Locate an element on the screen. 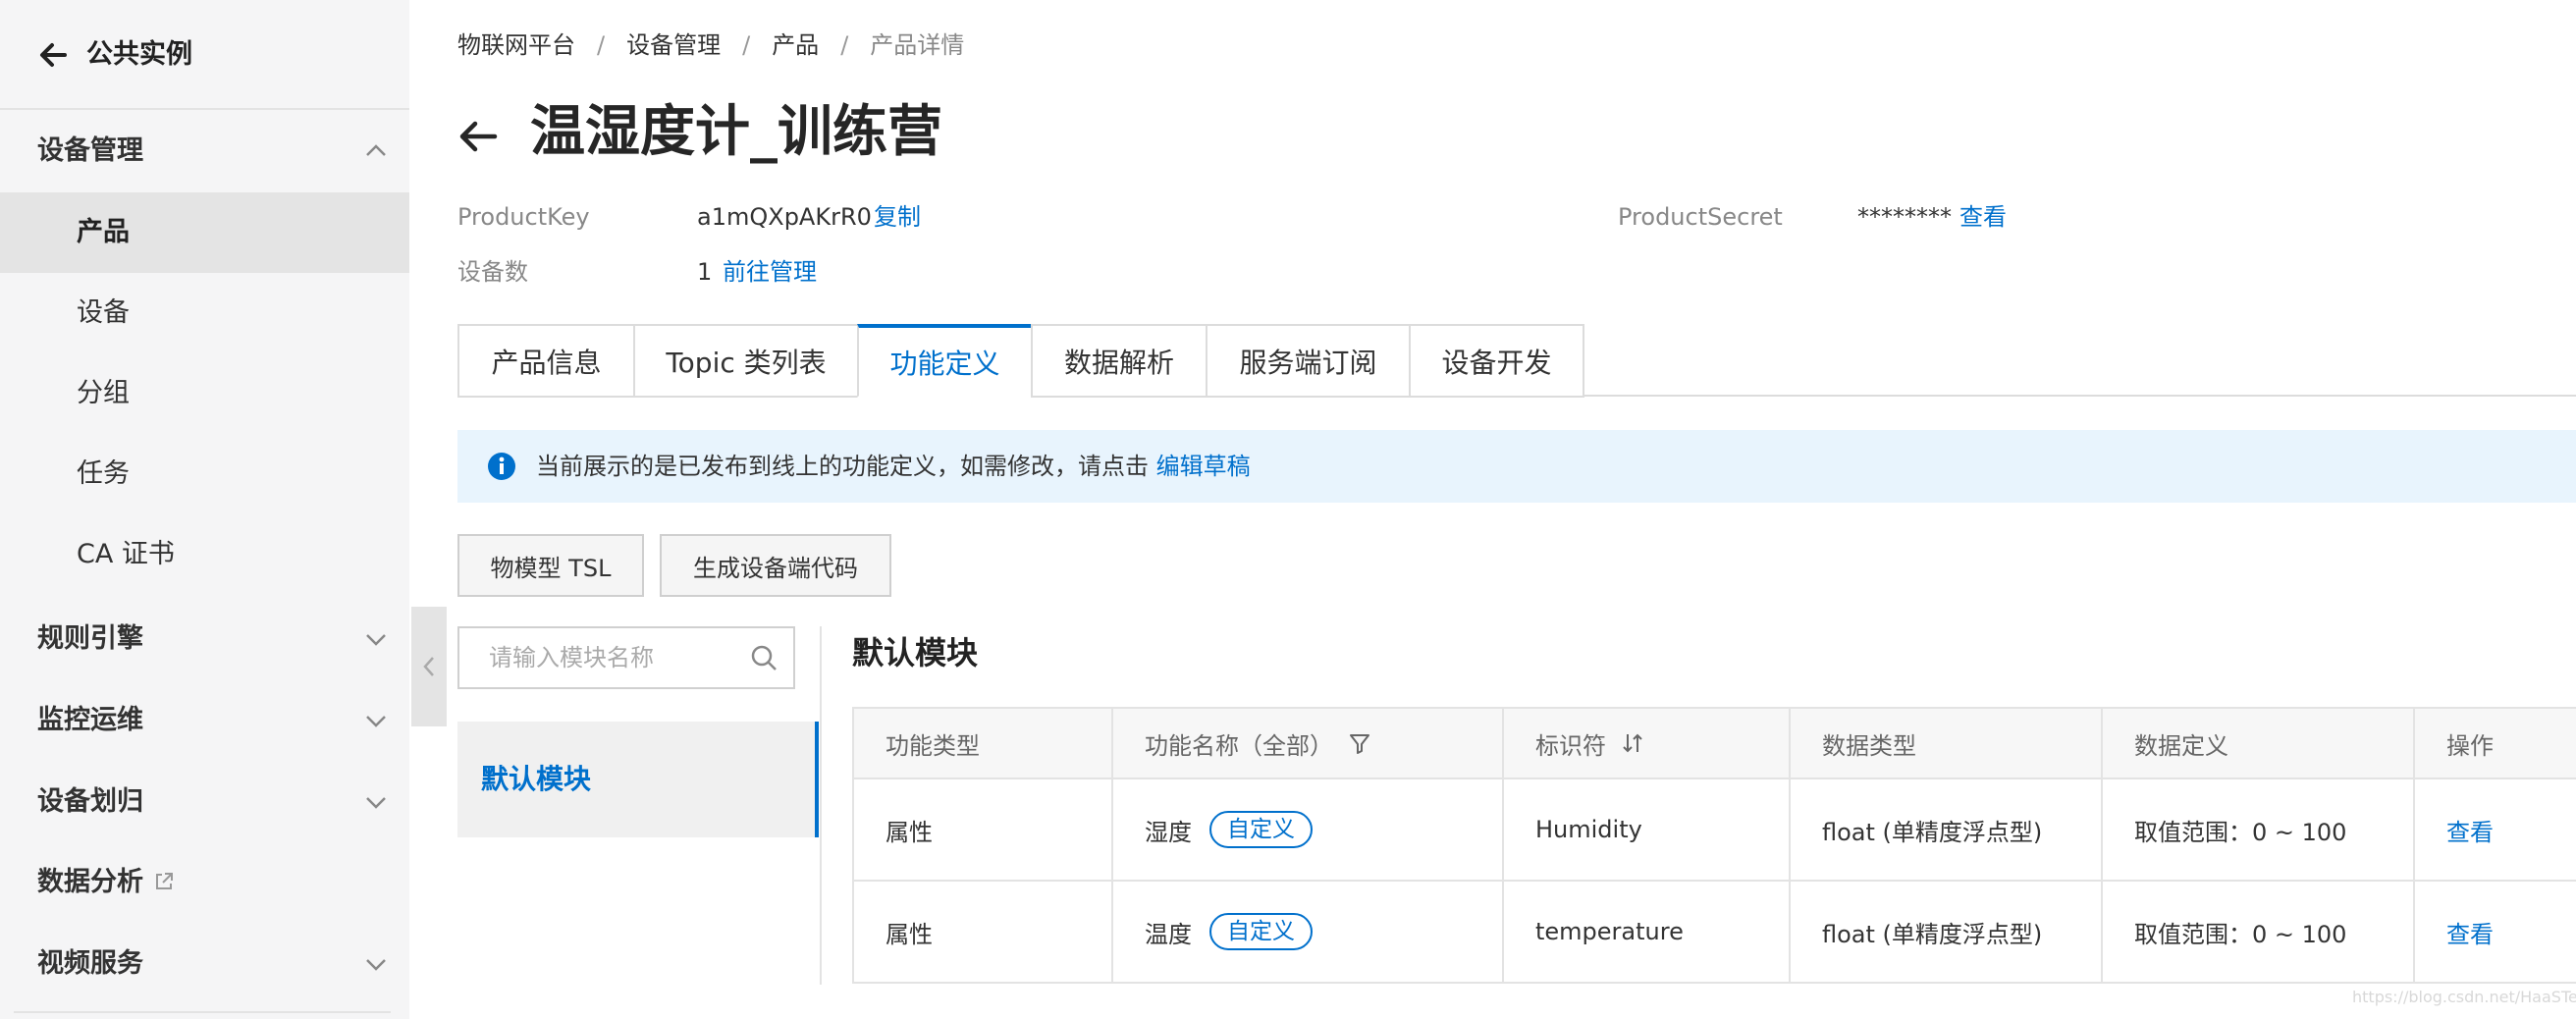 The width and height of the screenshot is (2576, 1019). breadcrumb-item: 产品 is located at coordinates (795, 45).